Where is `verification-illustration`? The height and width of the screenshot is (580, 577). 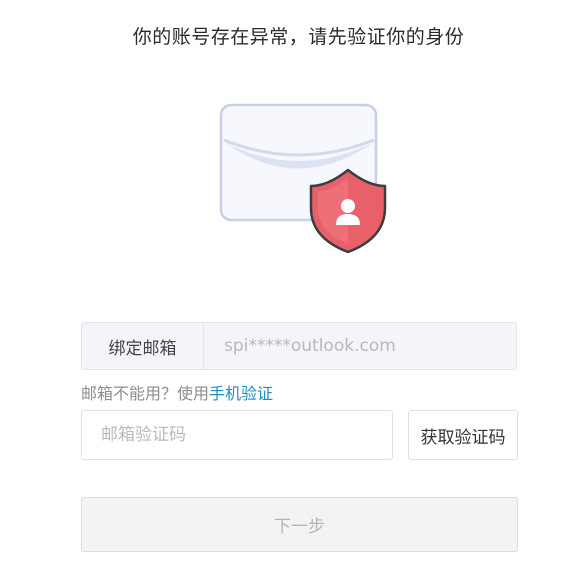
verification-illustration is located at coordinates (304, 178).